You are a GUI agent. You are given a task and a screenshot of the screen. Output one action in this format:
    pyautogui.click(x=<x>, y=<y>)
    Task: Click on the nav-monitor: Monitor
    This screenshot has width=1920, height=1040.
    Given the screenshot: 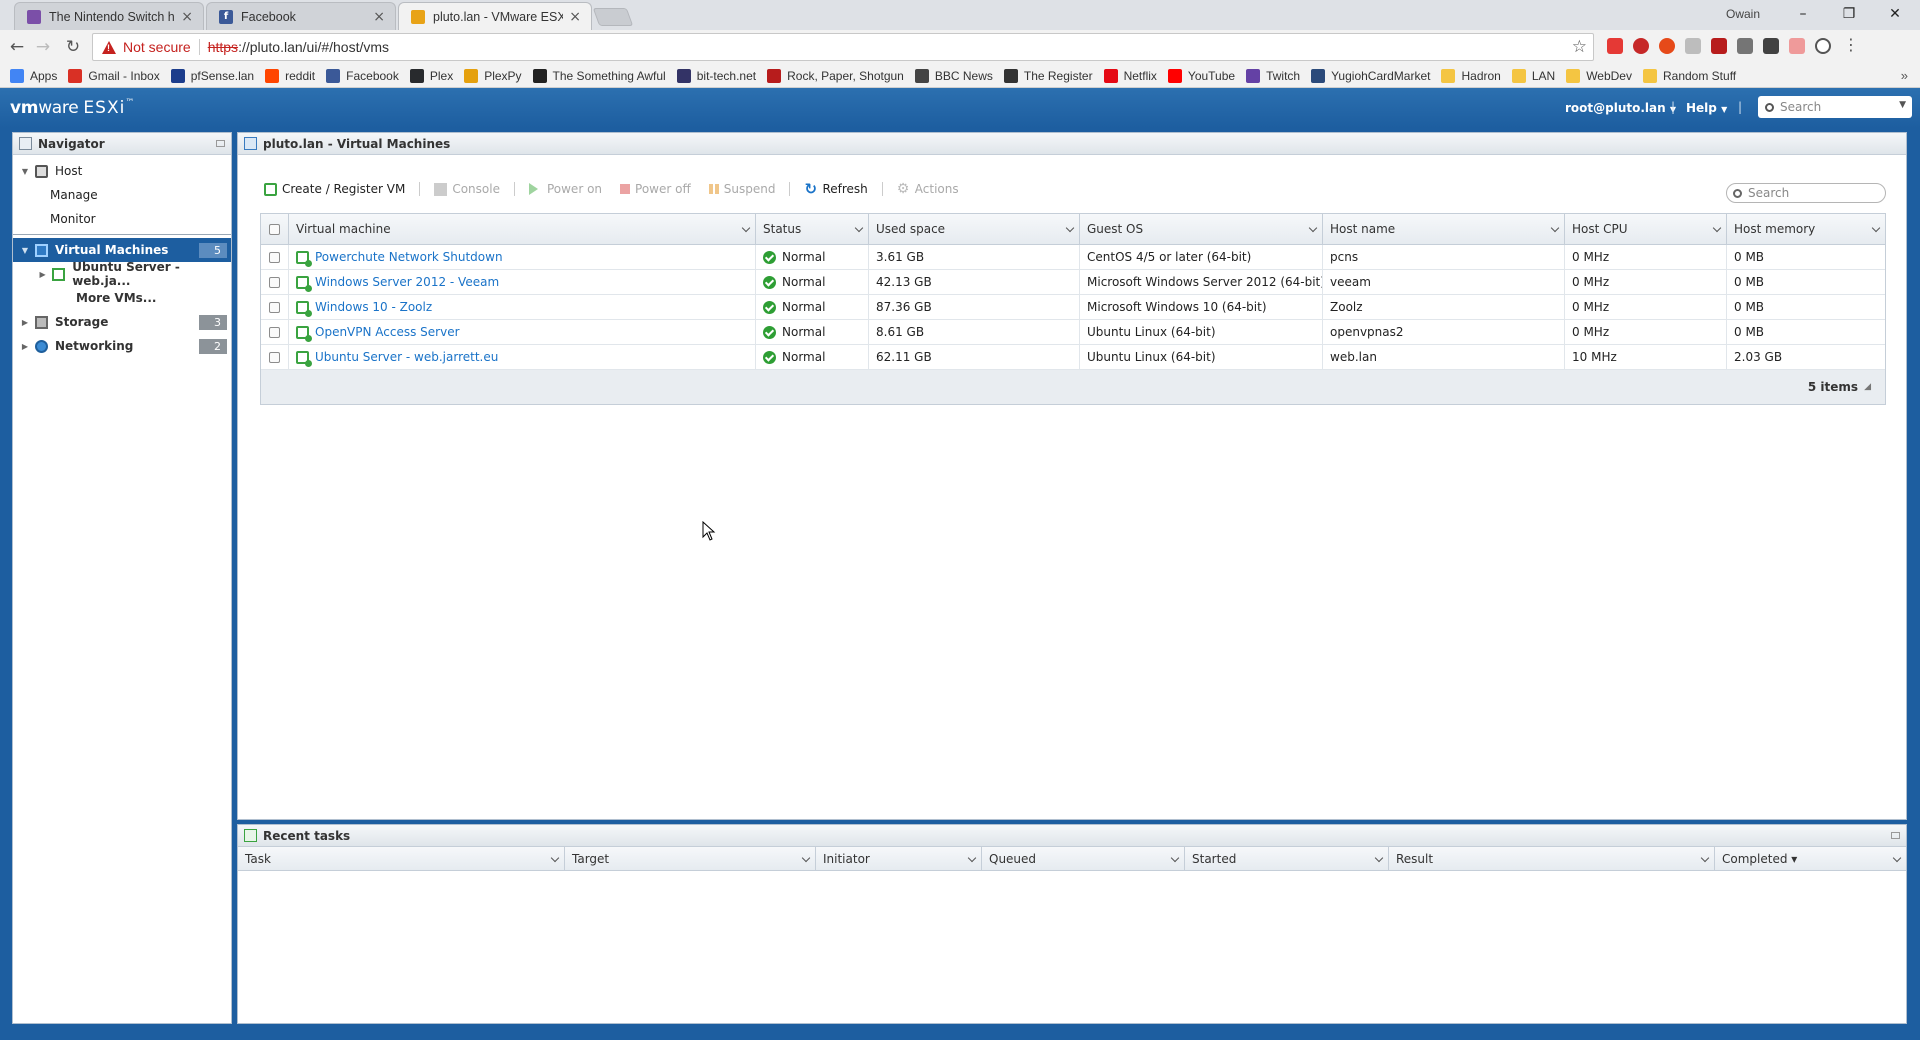 What is the action you would take?
    pyautogui.click(x=122, y=219)
    